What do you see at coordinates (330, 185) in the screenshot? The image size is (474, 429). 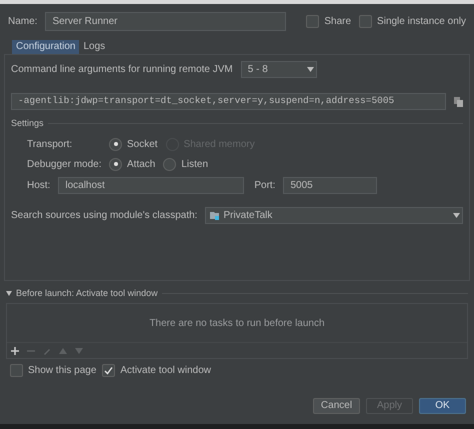 I see `port-field: 5005` at bounding box center [330, 185].